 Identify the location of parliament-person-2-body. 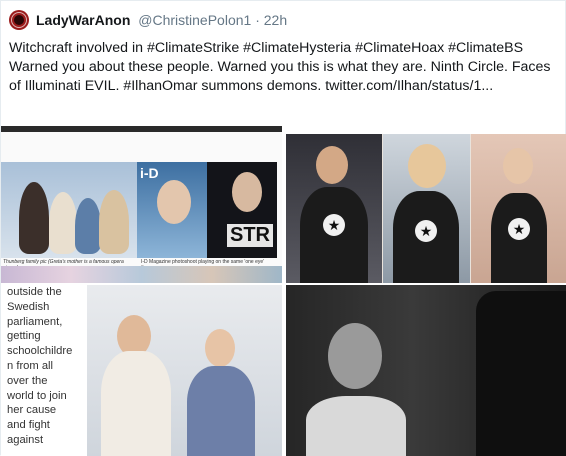
(221, 411).